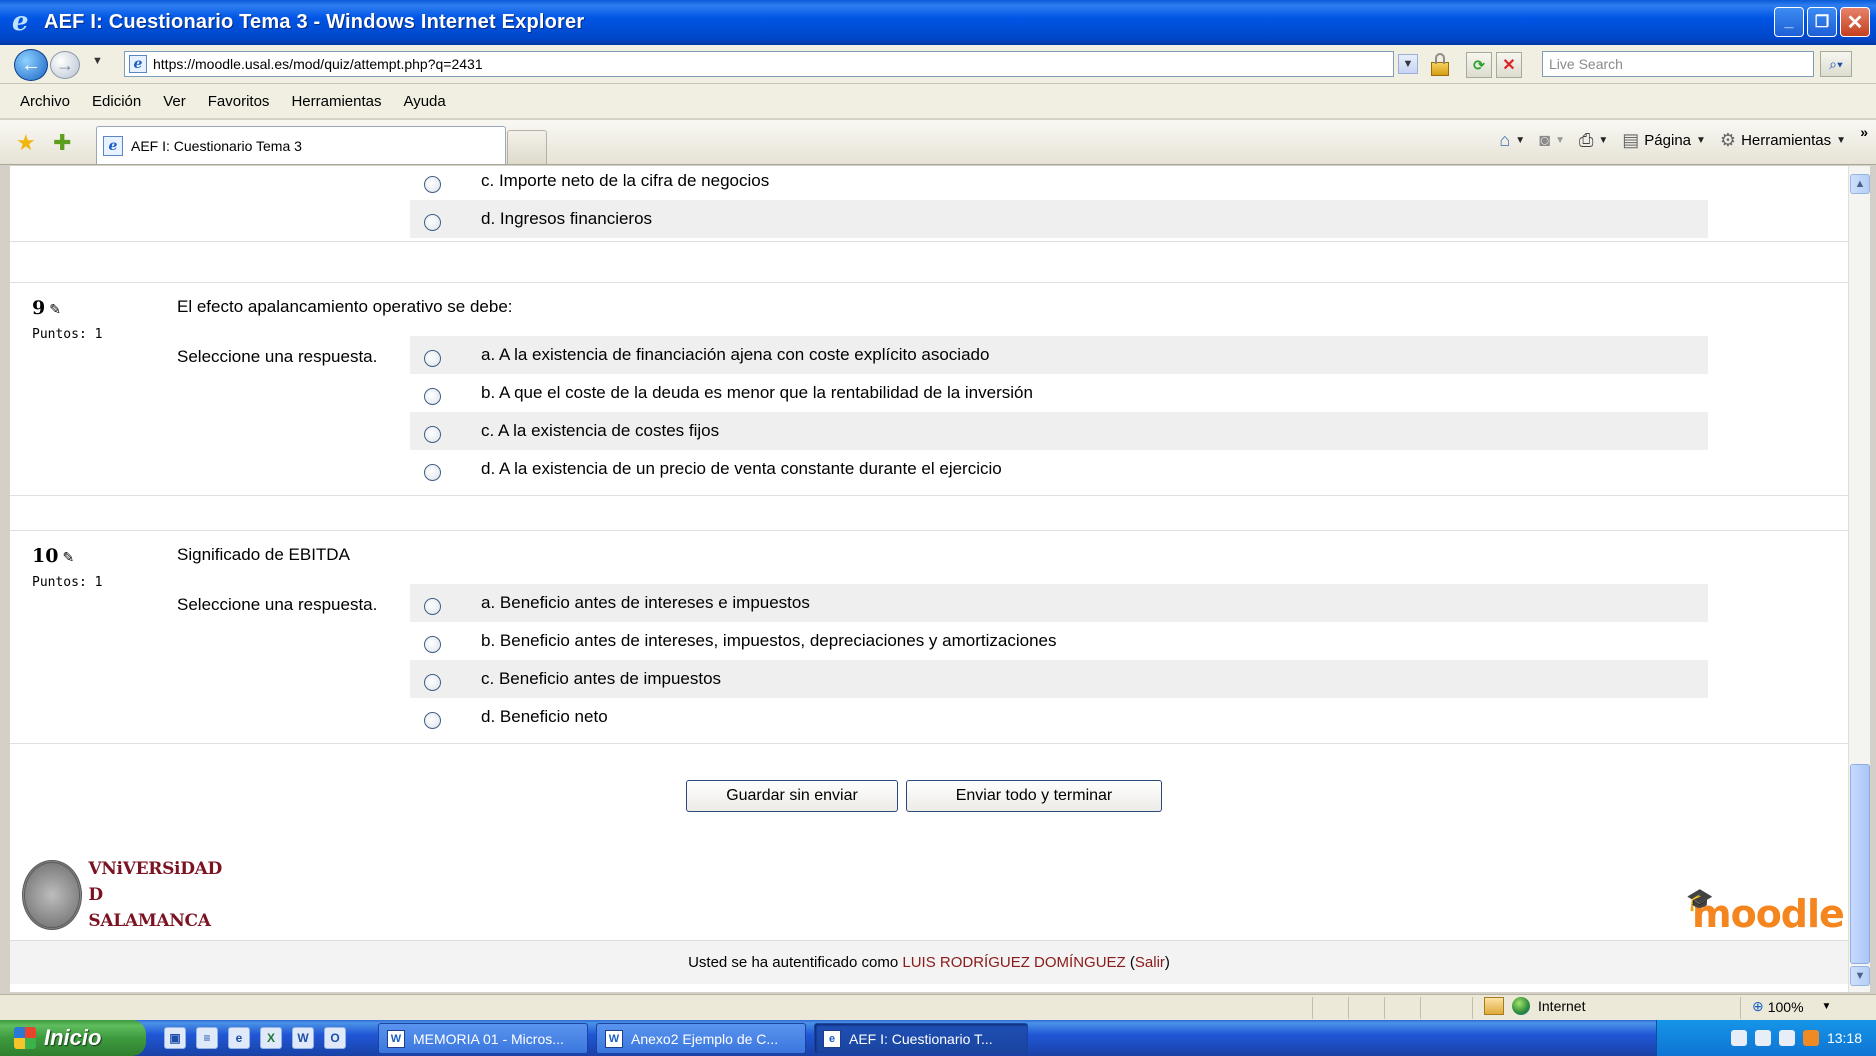 The image size is (1876, 1056). What do you see at coordinates (239, 1038) in the screenshot?
I see `ie-quicklaunch-icon: e` at bounding box center [239, 1038].